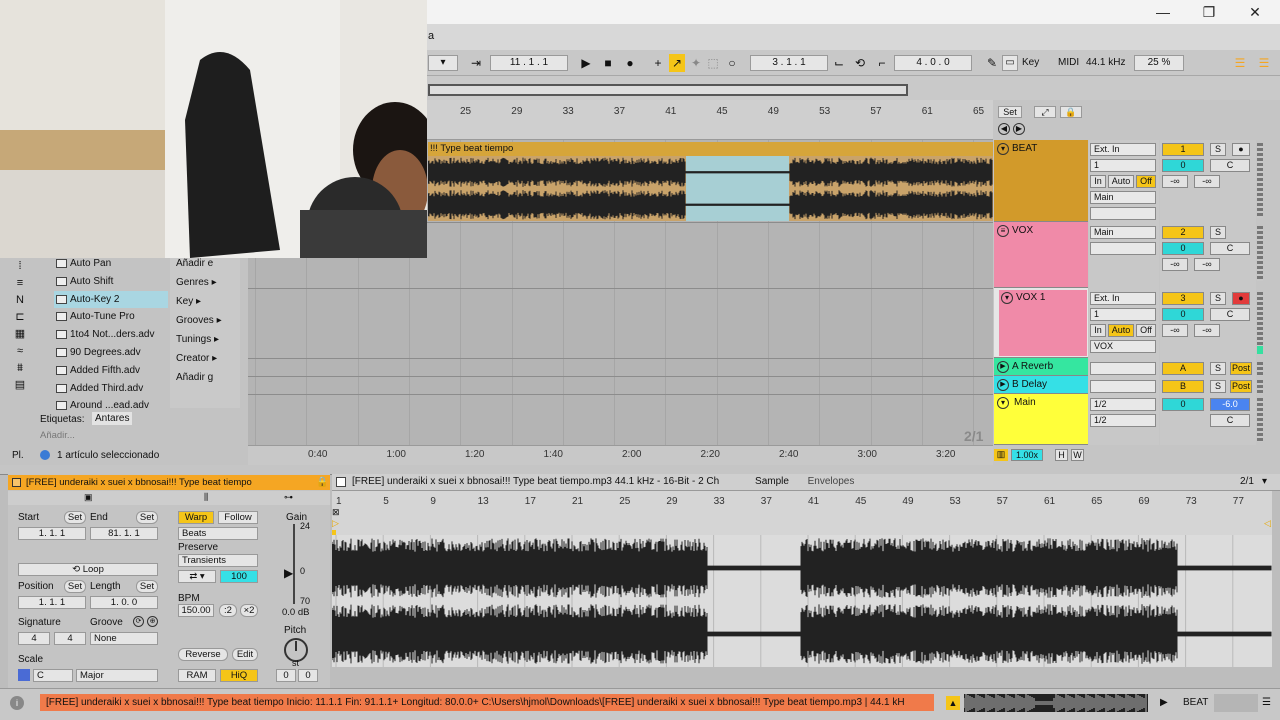  Describe the element at coordinates (1241, 386) in the screenshot. I see `delay-post: Post` at that location.